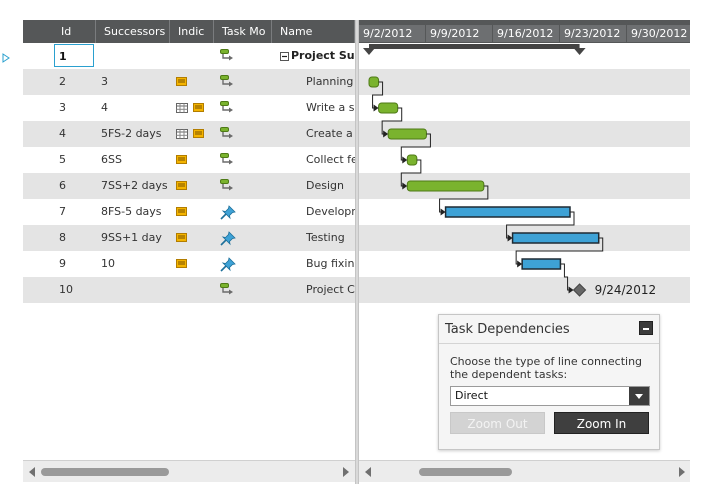 The height and width of the screenshot is (500, 715). Describe the element at coordinates (368, 472) in the screenshot. I see `gantt-scroll-left-arrow-icon` at that location.